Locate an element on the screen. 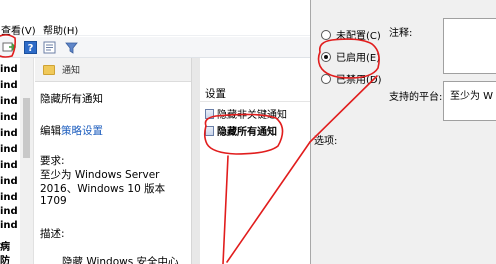 This screenshot has height=264, width=496. radio-not-configured: 未配置(C) is located at coordinates (351, 34).